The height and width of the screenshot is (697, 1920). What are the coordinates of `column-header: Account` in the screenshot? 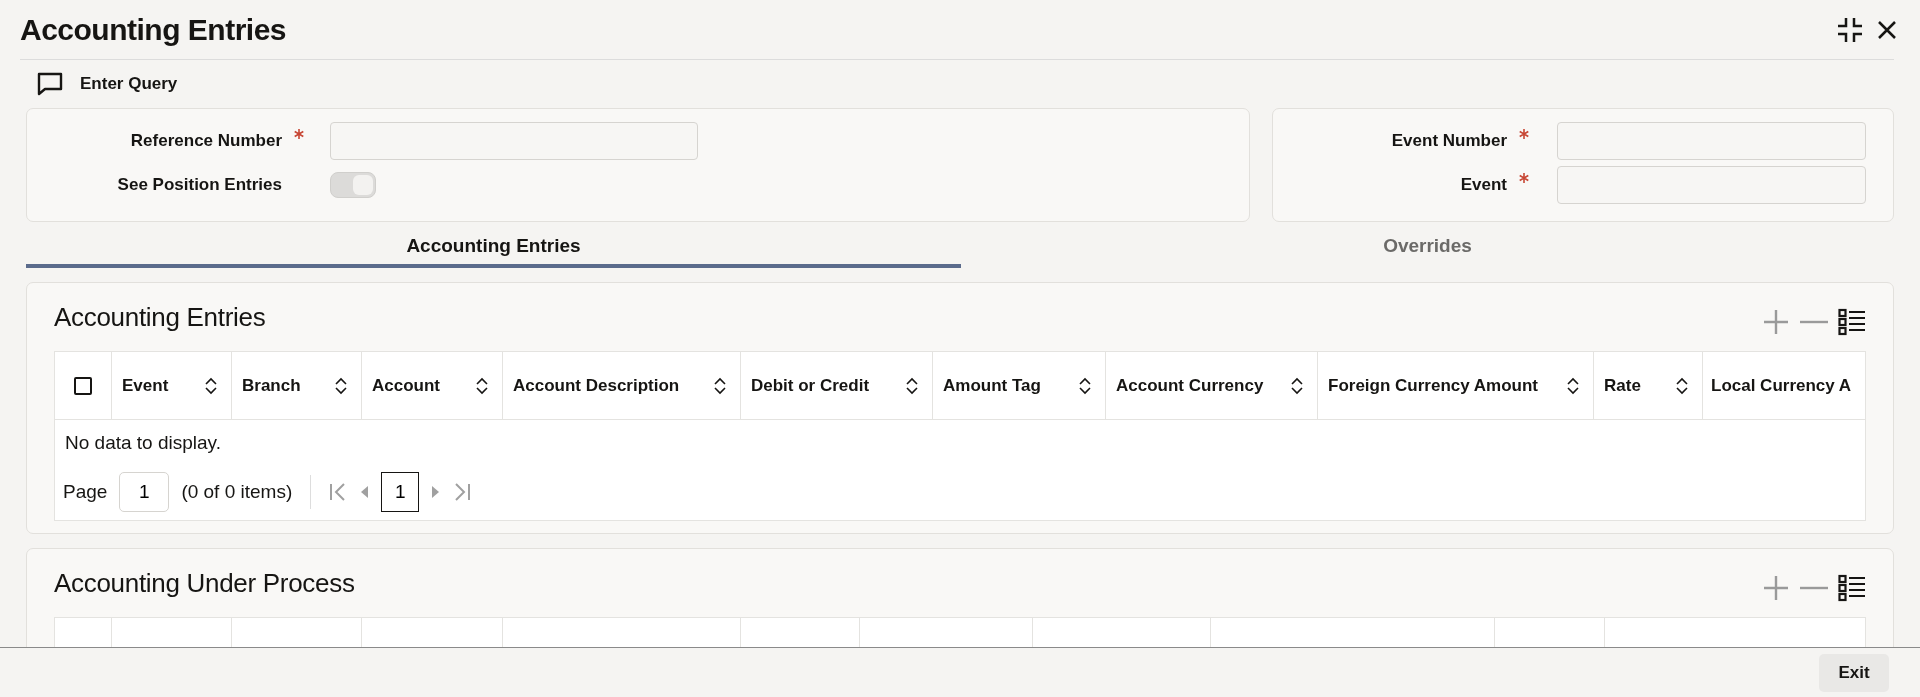 It's located at (406, 385).